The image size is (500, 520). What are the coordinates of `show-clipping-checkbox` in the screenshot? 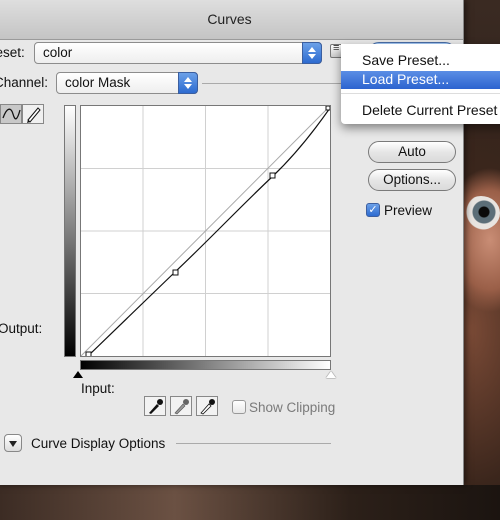 It's located at (239, 407).